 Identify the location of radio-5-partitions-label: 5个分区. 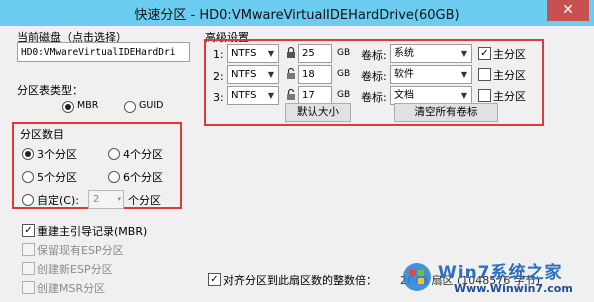
(57, 177).